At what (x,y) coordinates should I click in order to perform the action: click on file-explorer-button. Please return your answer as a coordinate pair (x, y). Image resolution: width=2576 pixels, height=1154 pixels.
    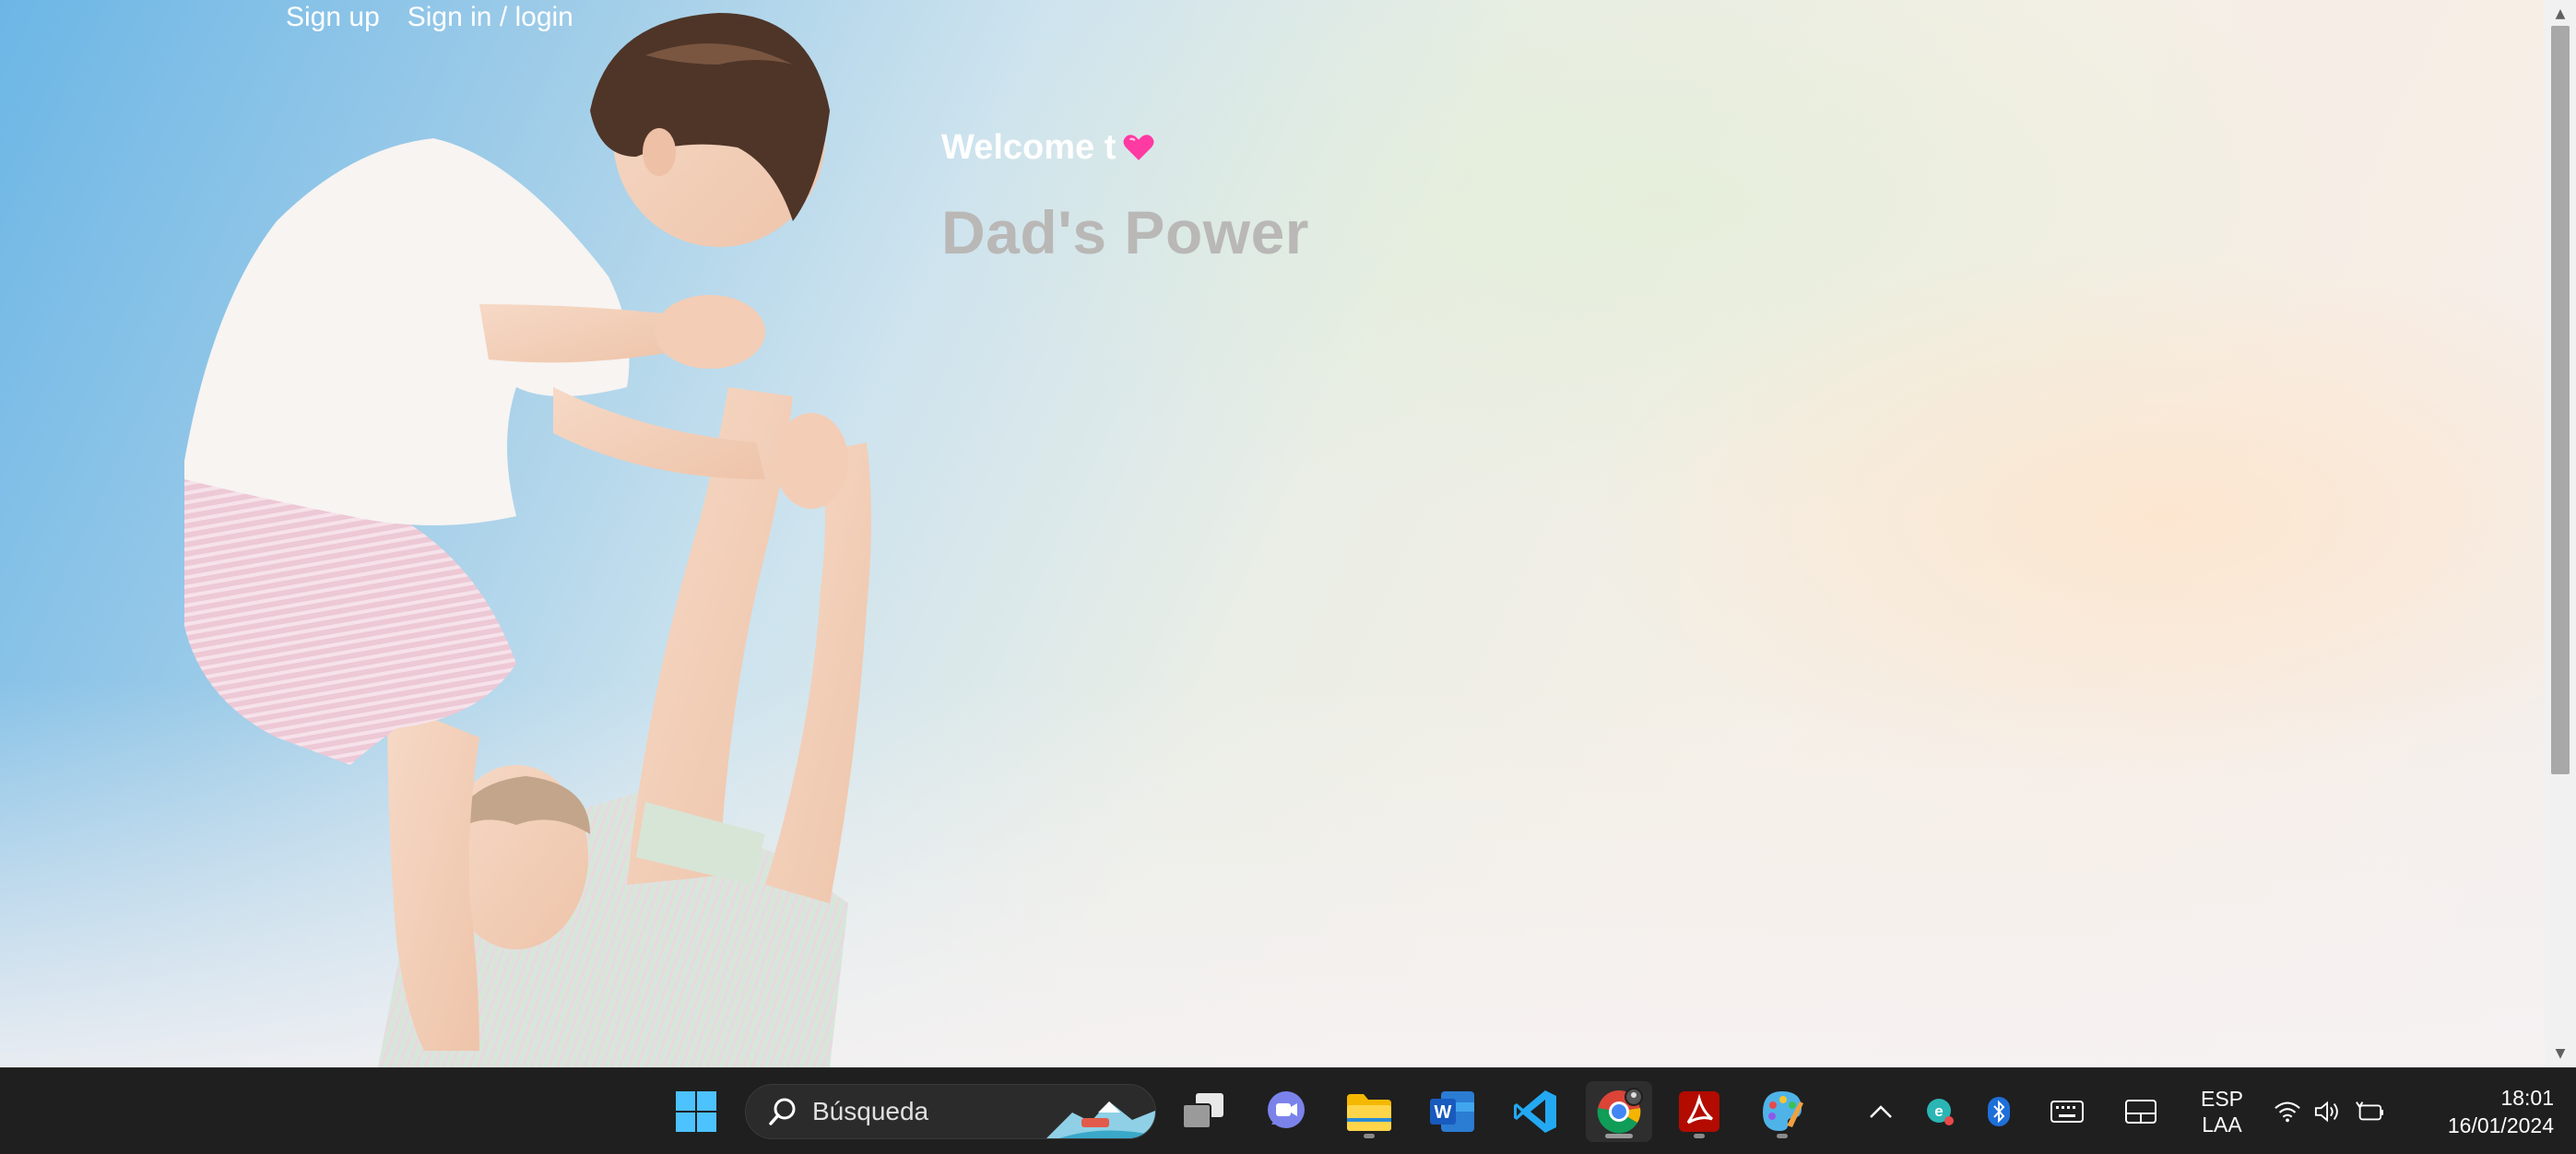
    Looking at the image, I should click on (1369, 1111).